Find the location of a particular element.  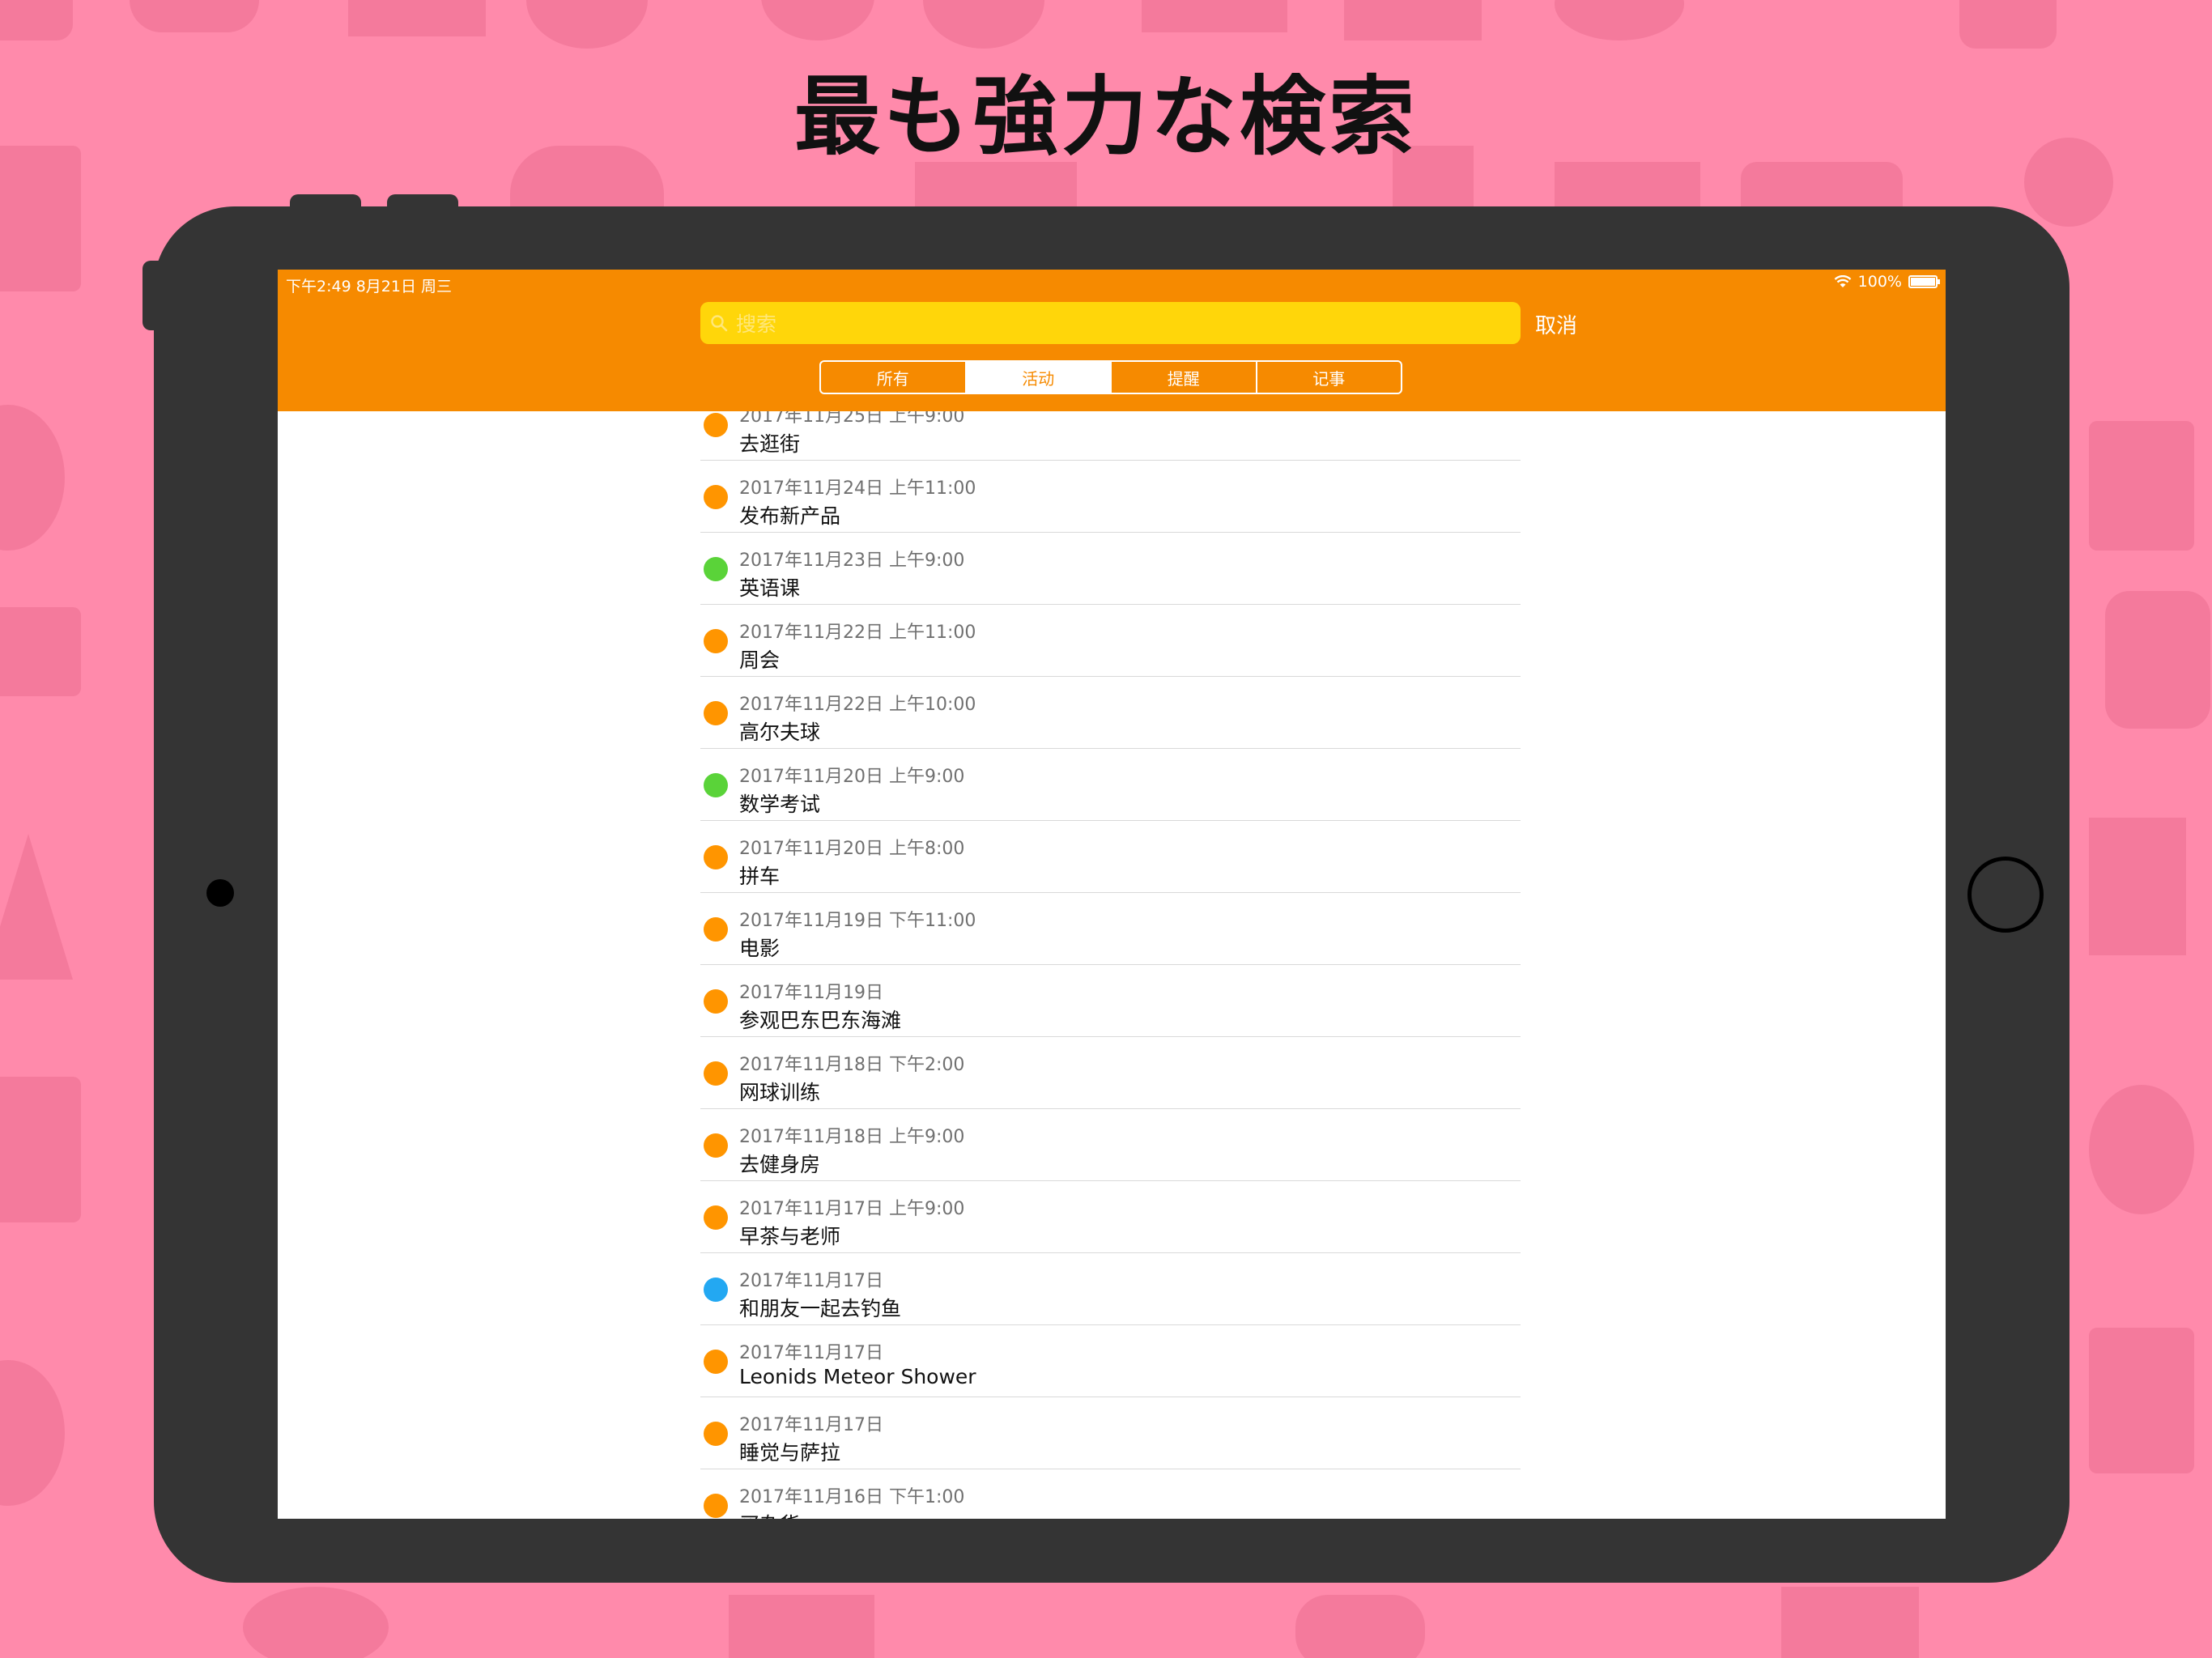

list-item: 2017年11月22日 上午10:00 高尔夫球 is located at coordinates (1111, 713).